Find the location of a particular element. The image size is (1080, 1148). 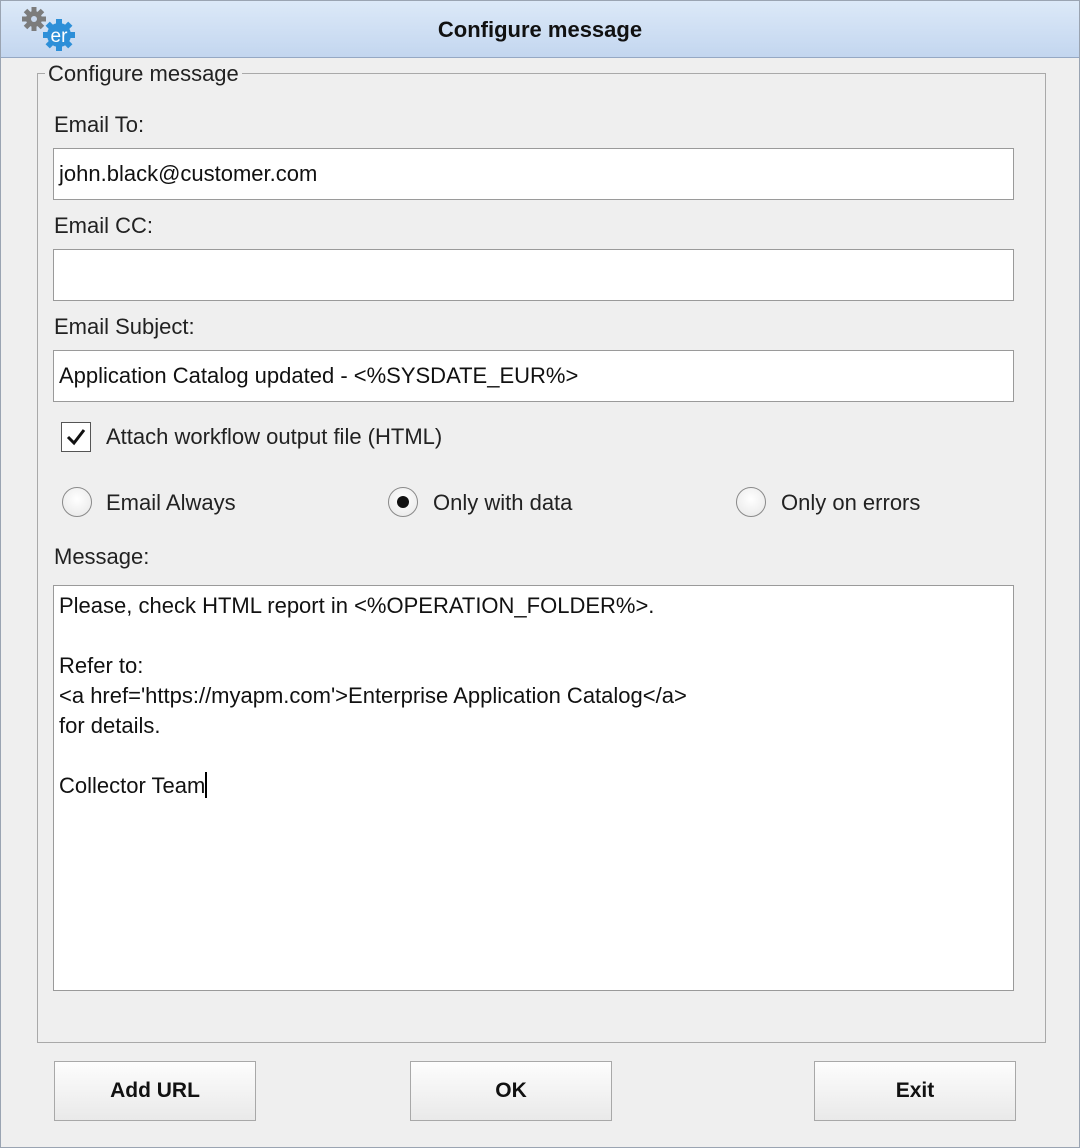

add-url-button: Add URL is located at coordinates (155, 1091).